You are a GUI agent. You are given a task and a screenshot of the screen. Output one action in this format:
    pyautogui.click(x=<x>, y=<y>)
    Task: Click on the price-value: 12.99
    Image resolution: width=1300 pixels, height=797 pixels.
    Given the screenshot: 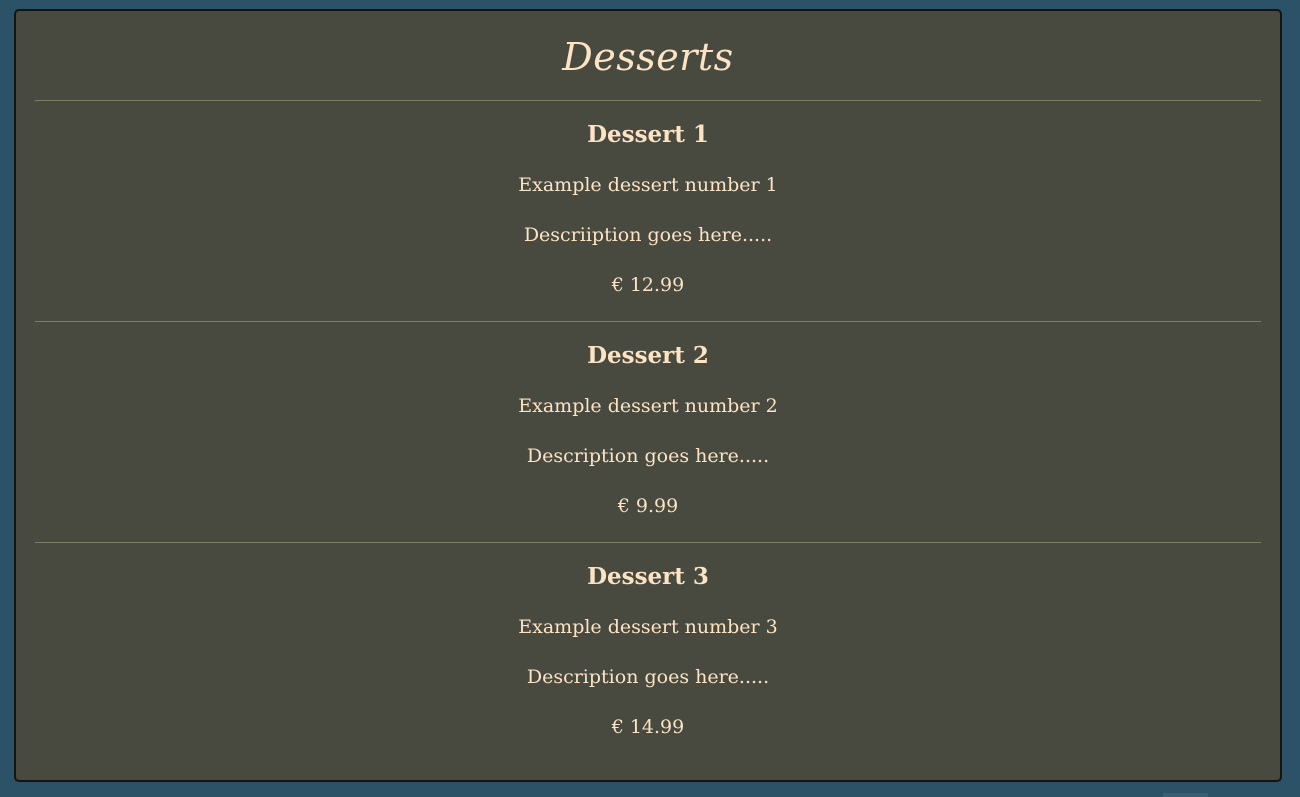 What is the action you would take?
    pyautogui.click(x=657, y=285)
    